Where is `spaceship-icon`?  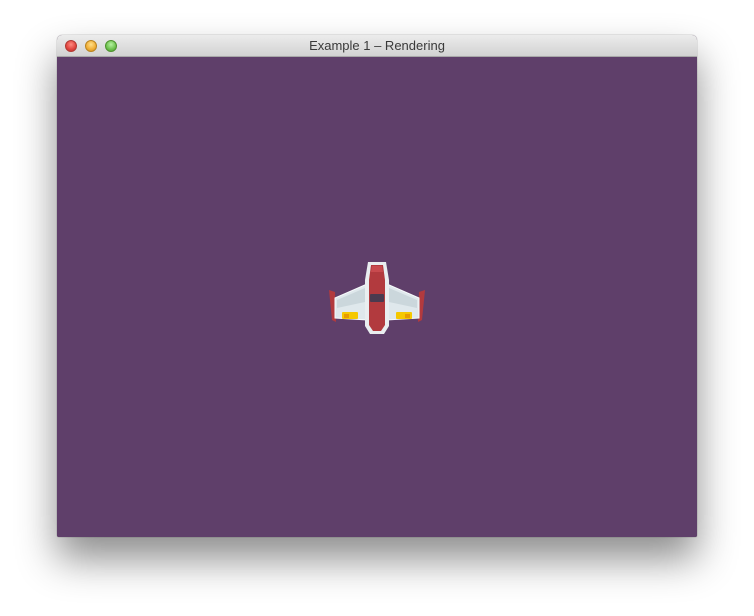
spaceship-icon is located at coordinates (377, 298).